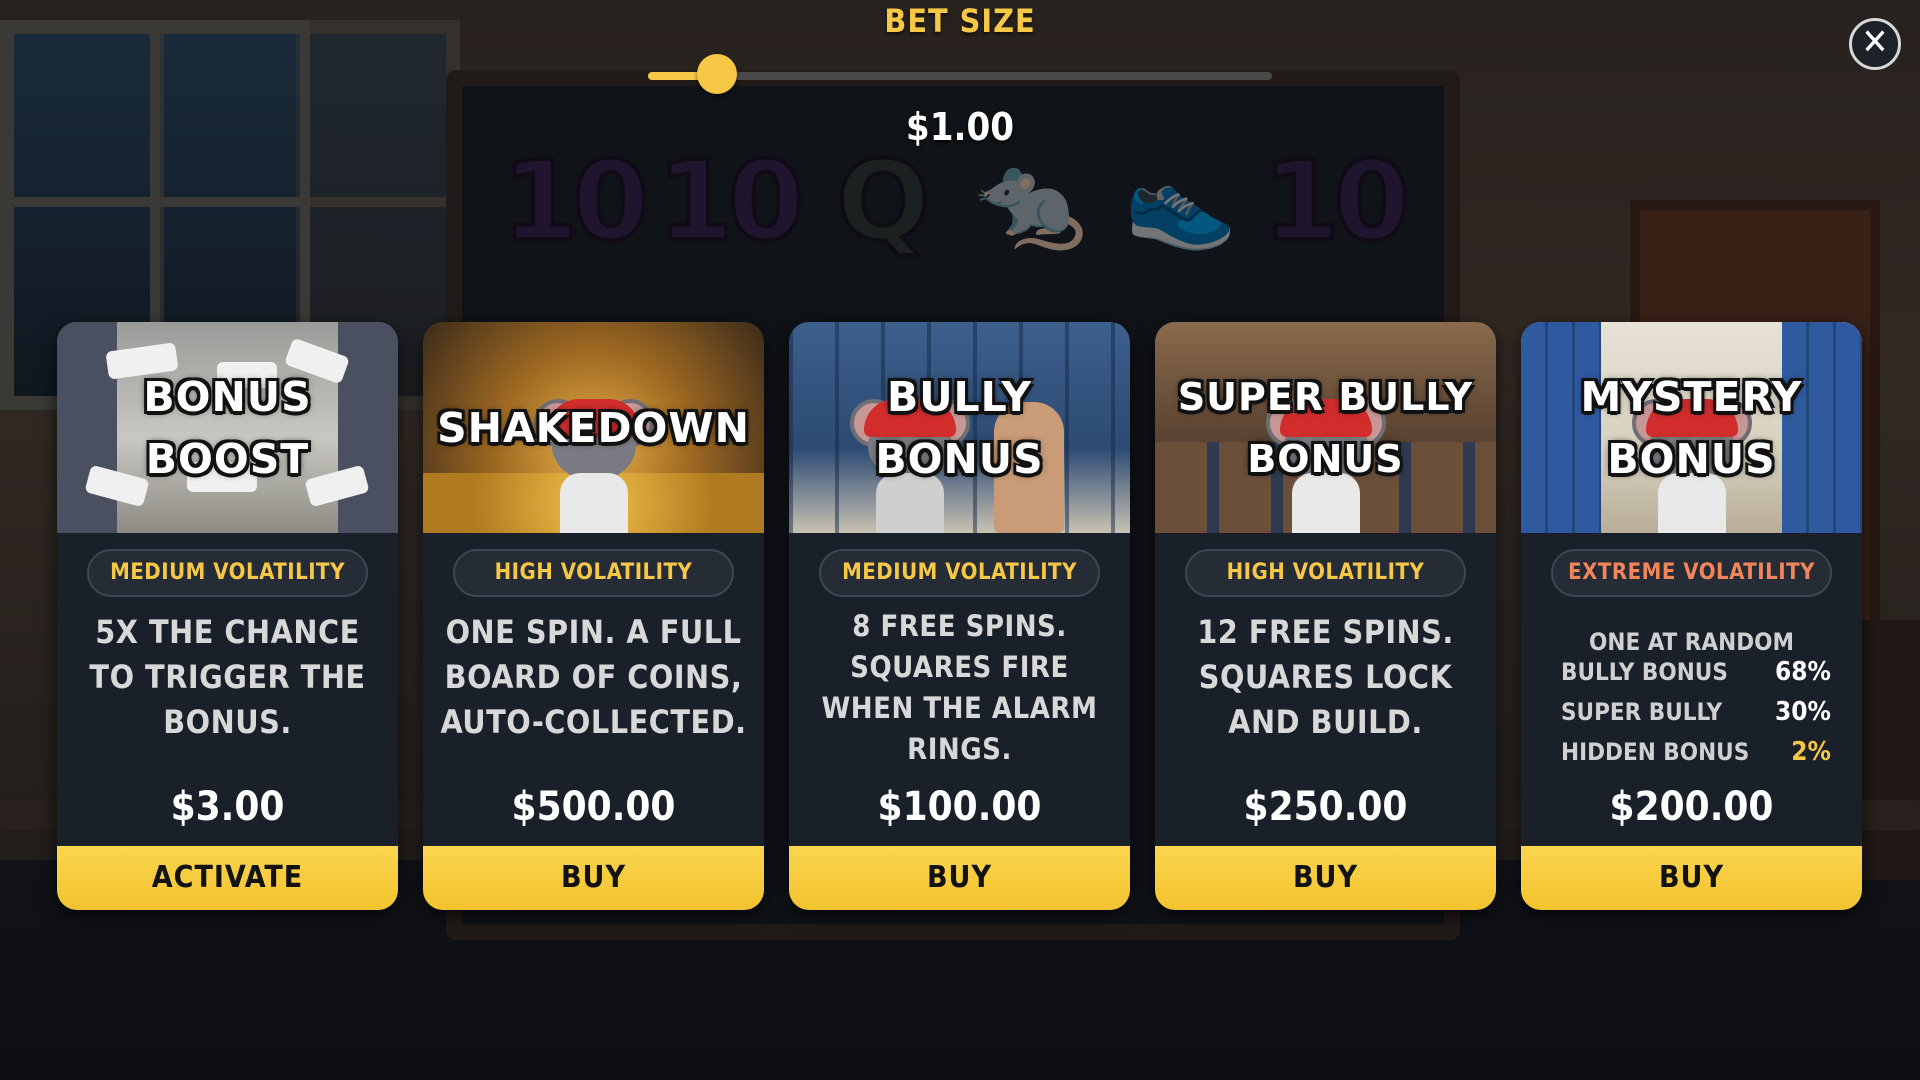  I want to click on odds-row: SUPER BULLY 30%, so click(1696, 712).